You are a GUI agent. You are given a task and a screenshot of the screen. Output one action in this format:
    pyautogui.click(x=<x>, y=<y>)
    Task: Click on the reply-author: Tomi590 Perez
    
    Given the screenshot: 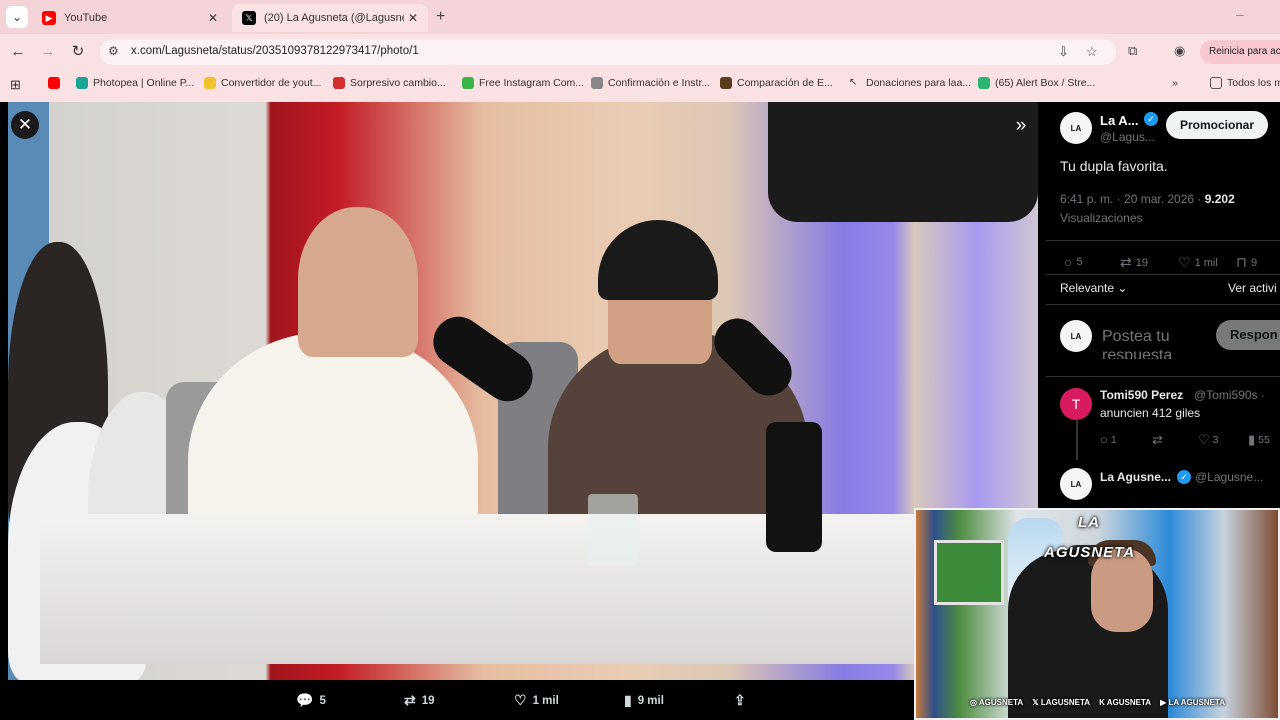 What is the action you would take?
    pyautogui.click(x=1141, y=395)
    